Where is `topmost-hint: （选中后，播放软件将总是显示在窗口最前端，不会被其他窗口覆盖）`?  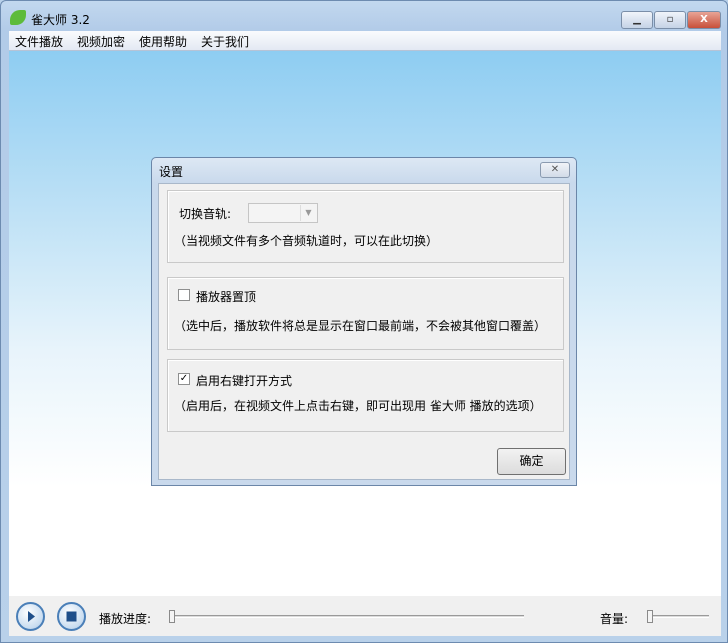
topmost-hint: （选中后，播放软件将总是显示在窗口最前端，不会被其他窗口覆盖） is located at coordinates (360, 326).